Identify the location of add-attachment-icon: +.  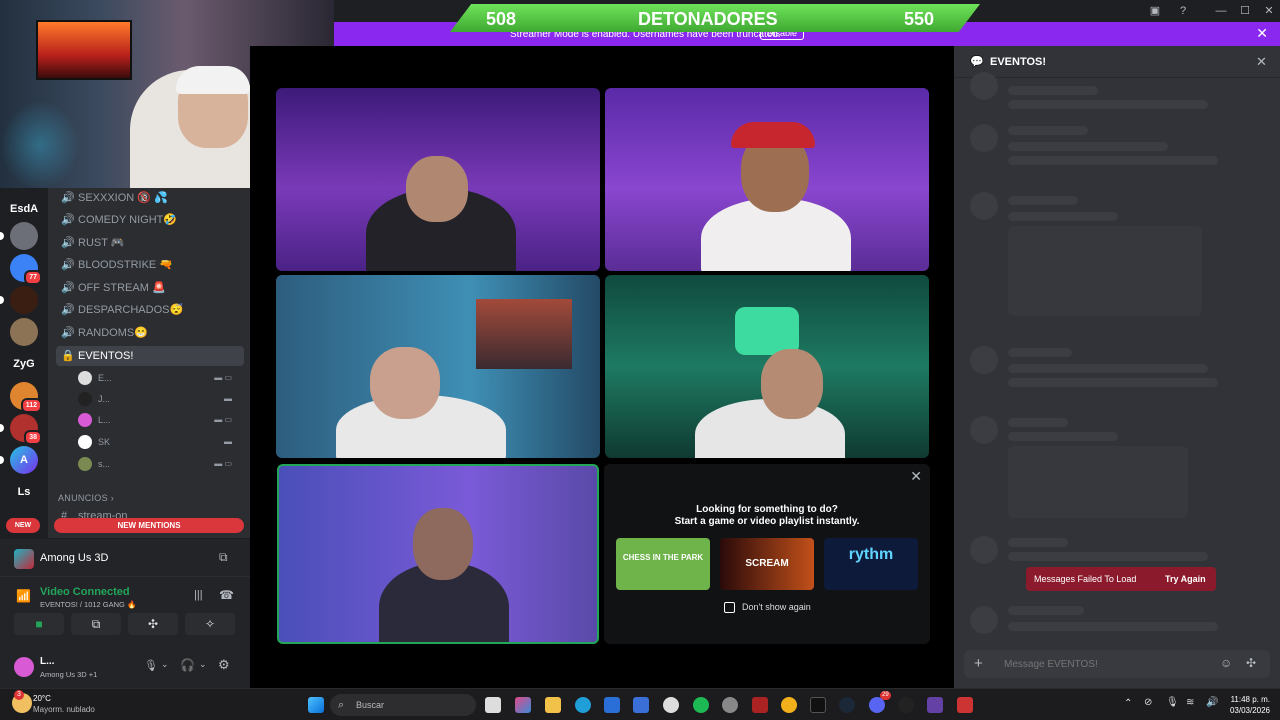
(978, 663).